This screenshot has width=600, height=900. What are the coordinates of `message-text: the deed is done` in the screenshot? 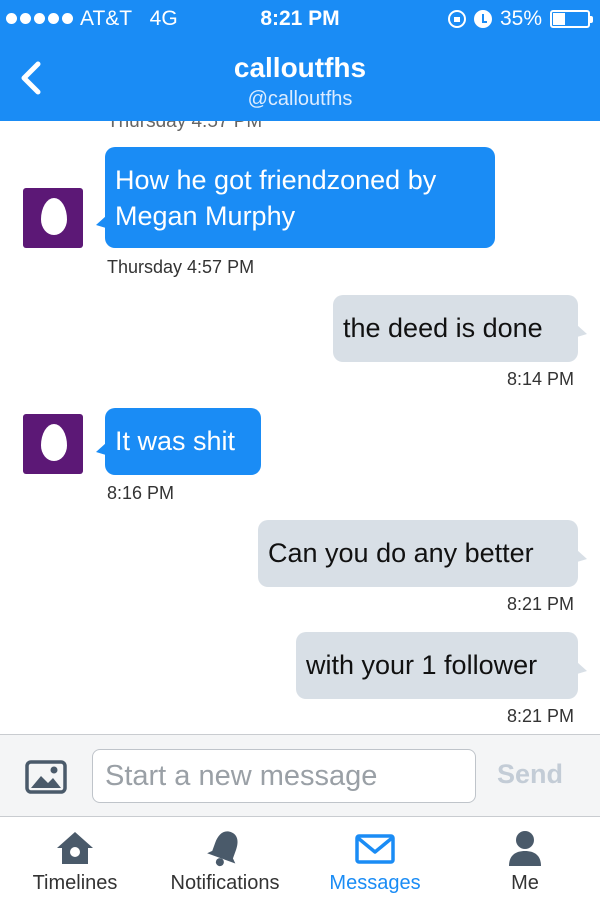 It's located at (443, 328).